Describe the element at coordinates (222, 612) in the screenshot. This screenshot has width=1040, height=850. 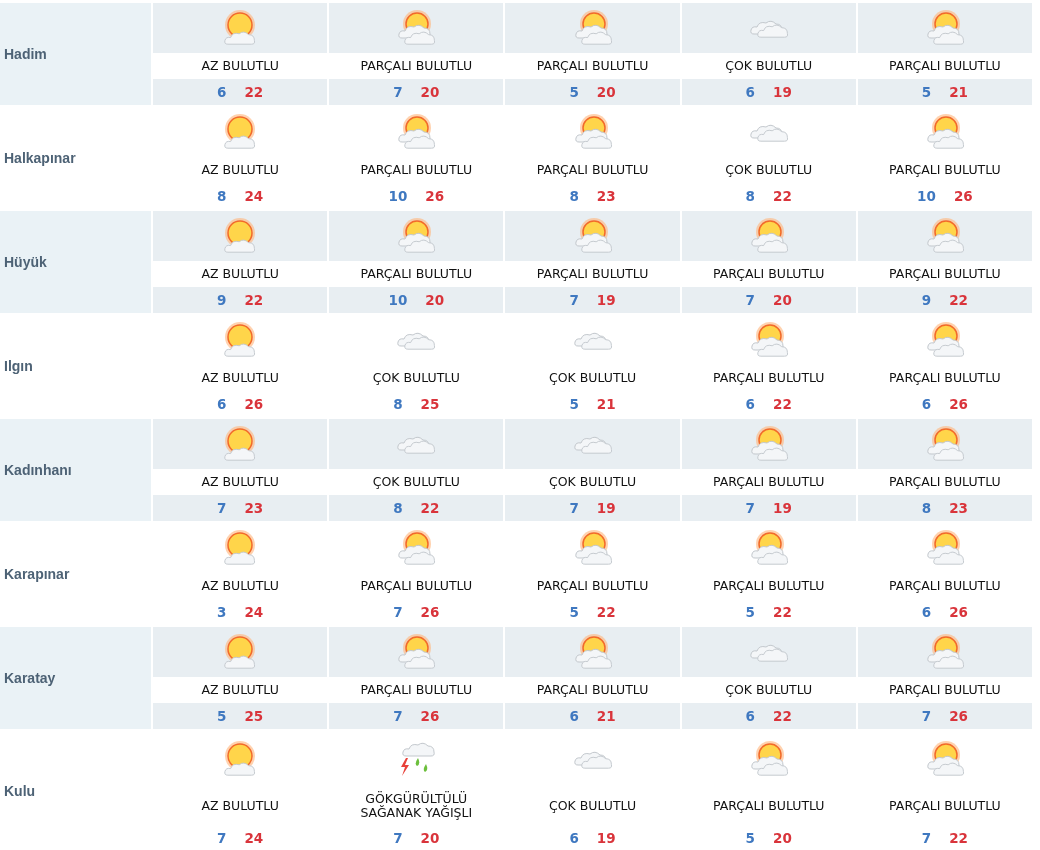
I see `low-temperature: 3` at that location.